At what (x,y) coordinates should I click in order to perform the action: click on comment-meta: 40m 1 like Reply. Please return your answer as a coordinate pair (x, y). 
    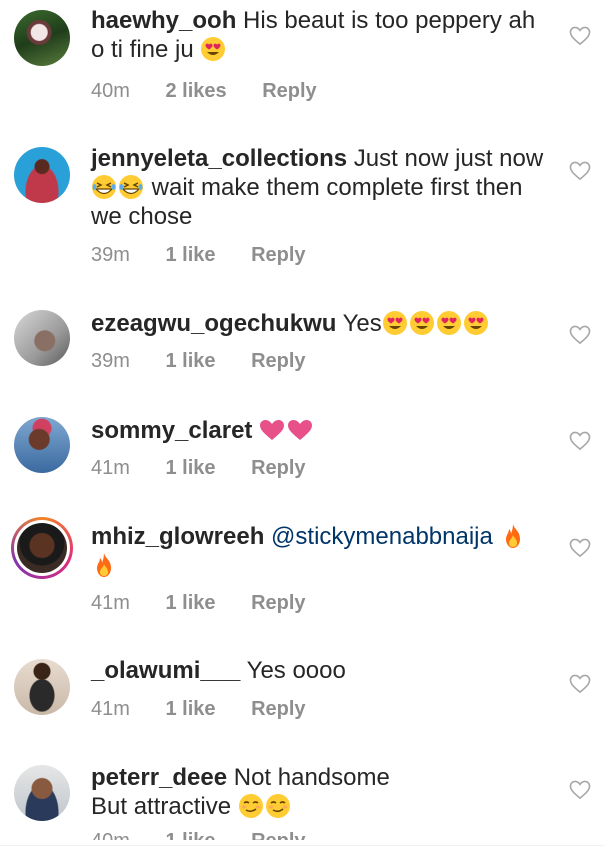
    Looking at the image, I should click on (198, 835).